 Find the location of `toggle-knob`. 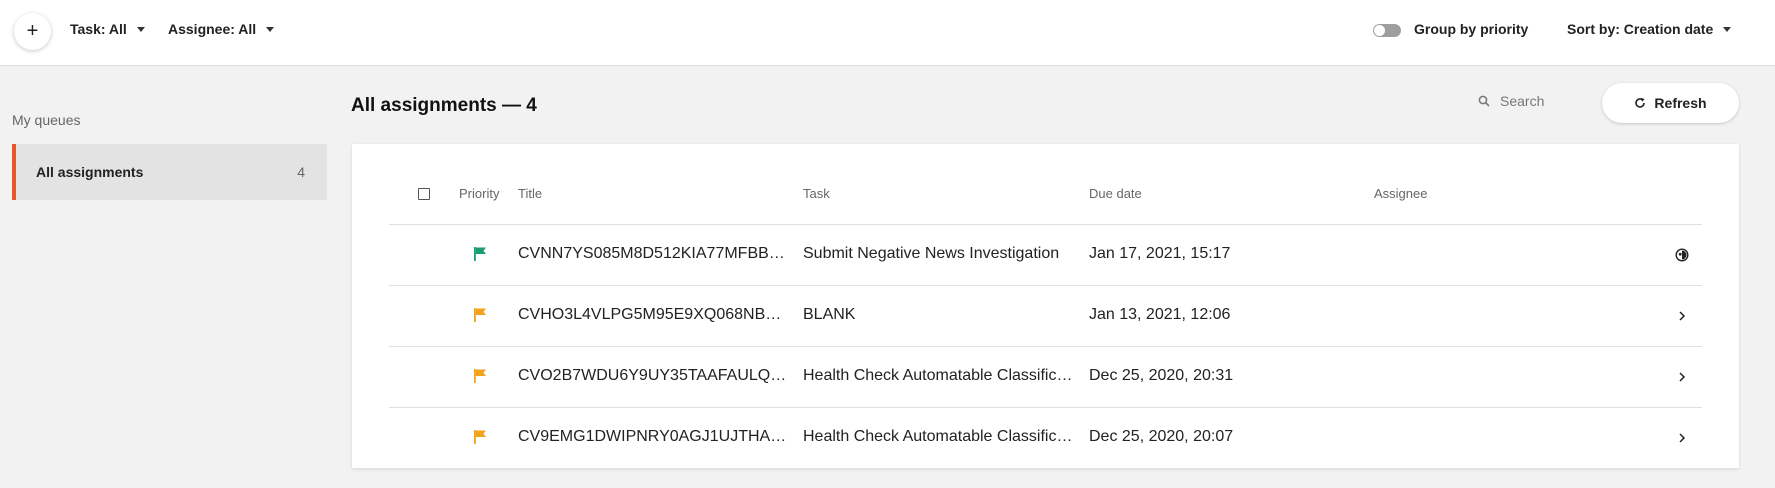

toggle-knob is located at coordinates (1379, 30).